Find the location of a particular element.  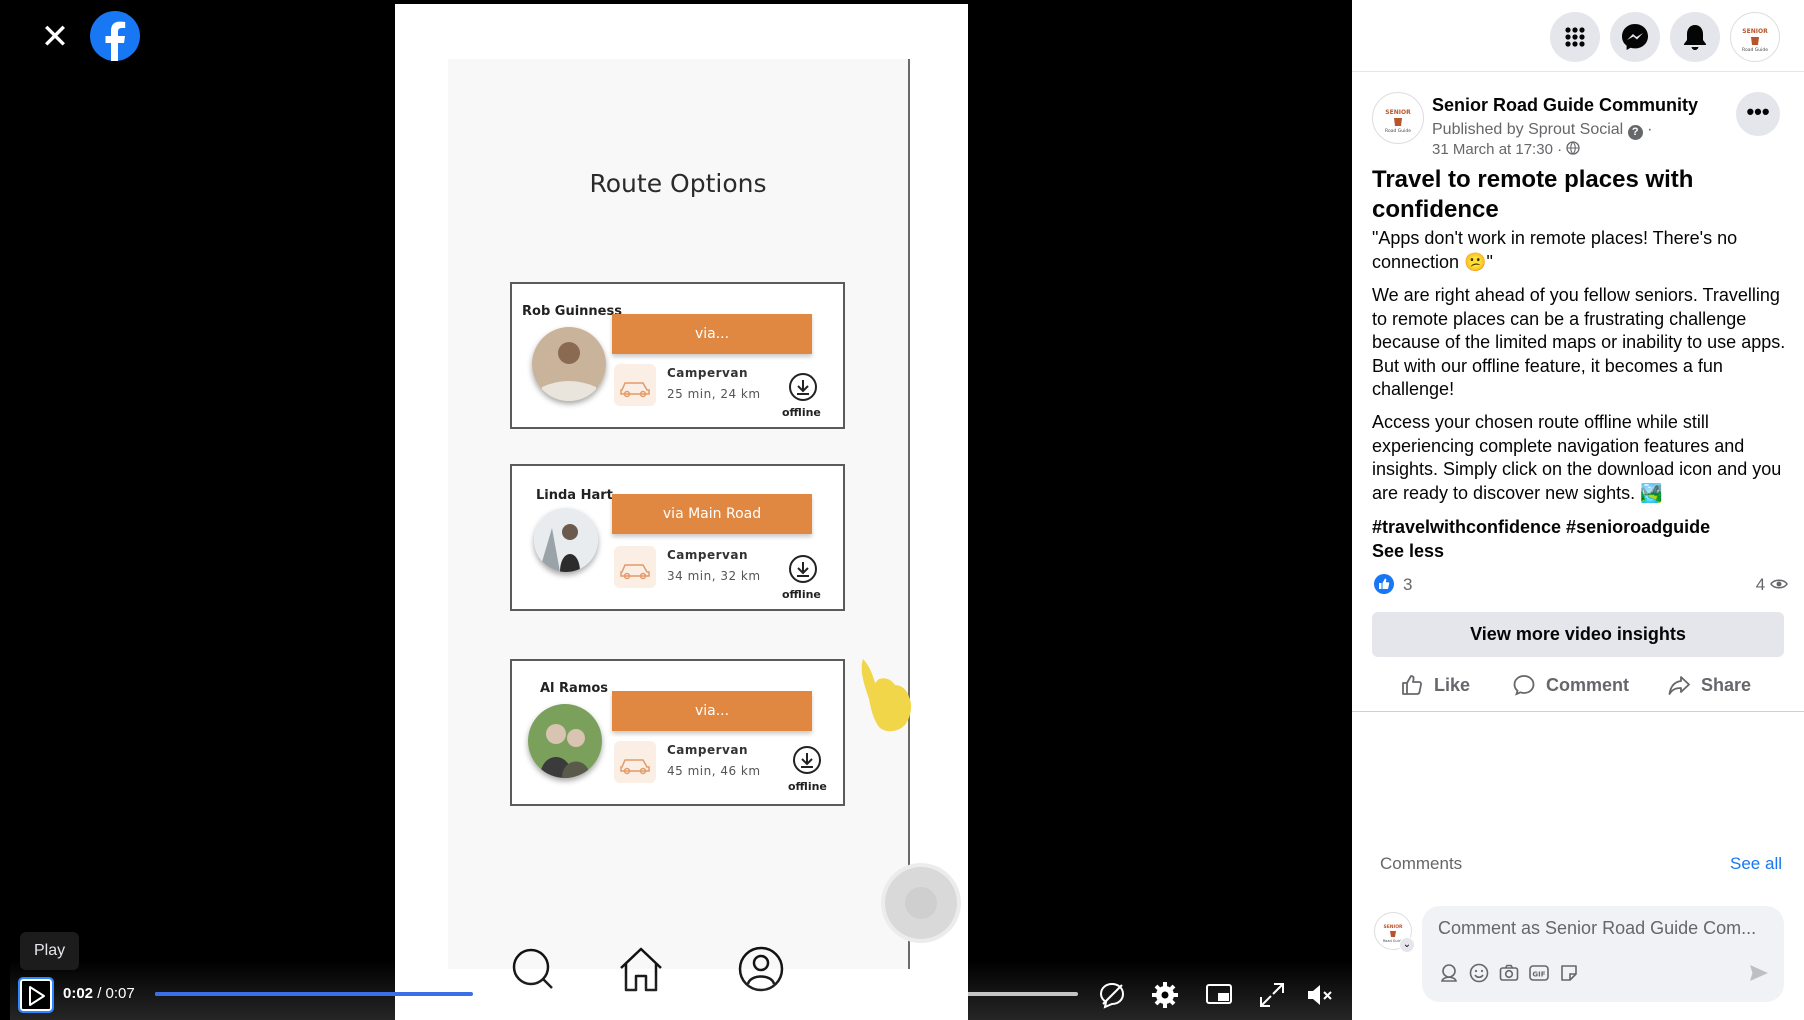

like-label: Like is located at coordinates (1452, 685).